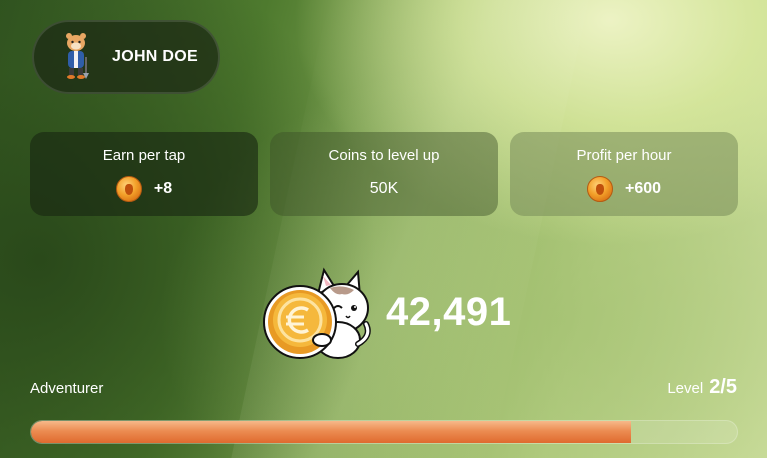 The image size is (767, 458). What do you see at coordinates (317, 313) in the screenshot?
I see `coin-cat-mascot-icon` at bounding box center [317, 313].